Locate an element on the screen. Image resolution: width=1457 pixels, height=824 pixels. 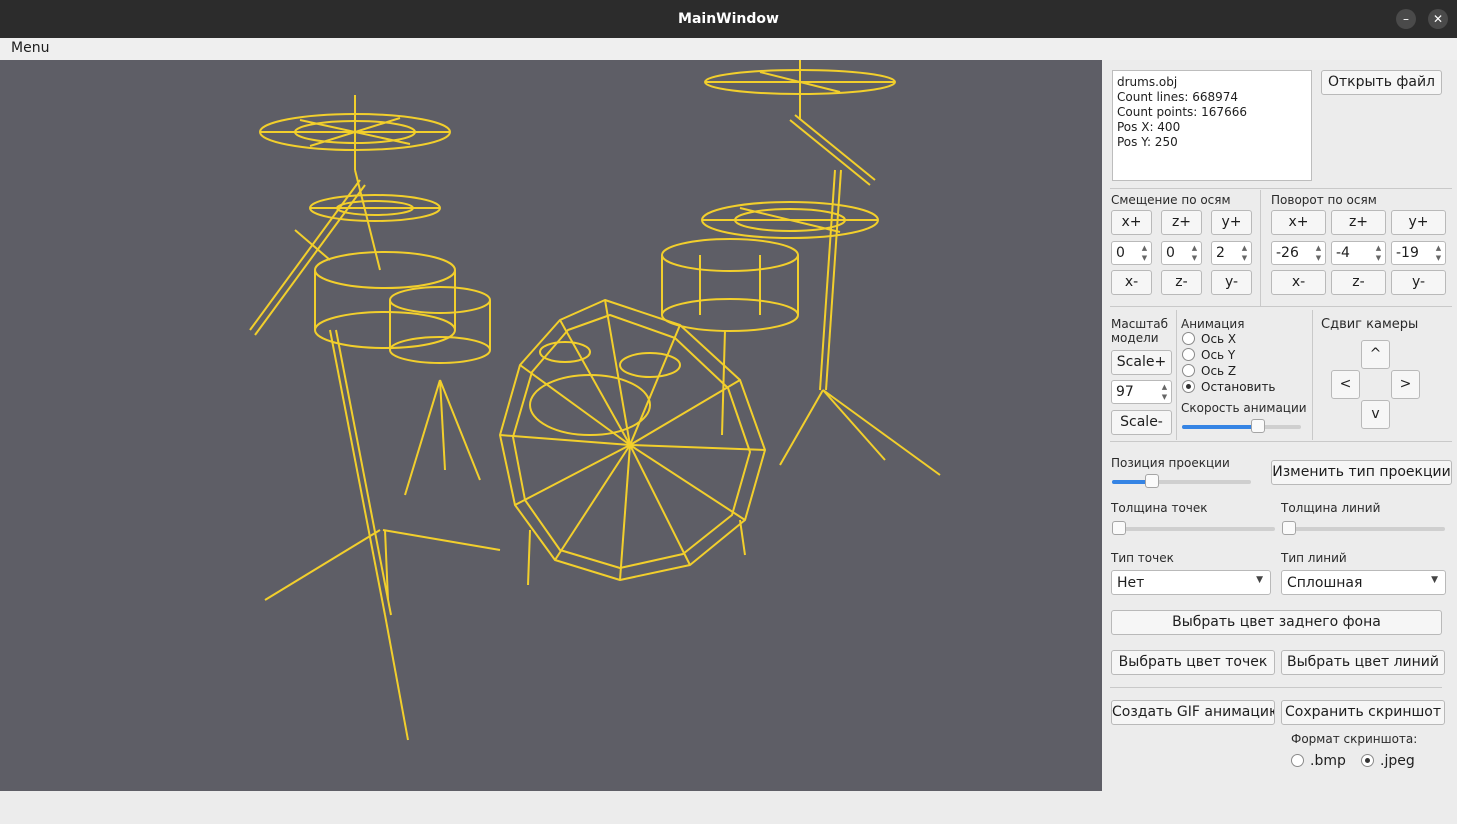
anim-radio-stop: Остановить is located at coordinates (1229, 387).